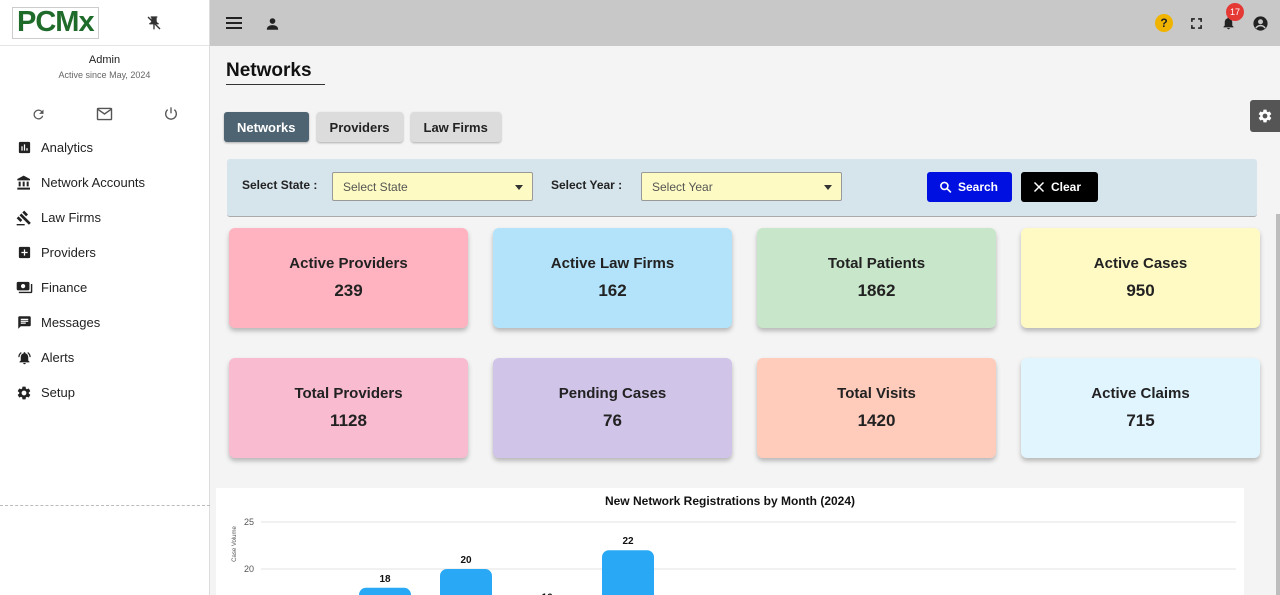 The width and height of the screenshot is (1280, 595). What do you see at coordinates (64, 287) in the screenshot?
I see `sidebar-item-label: Finance` at bounding box center [64, 287].